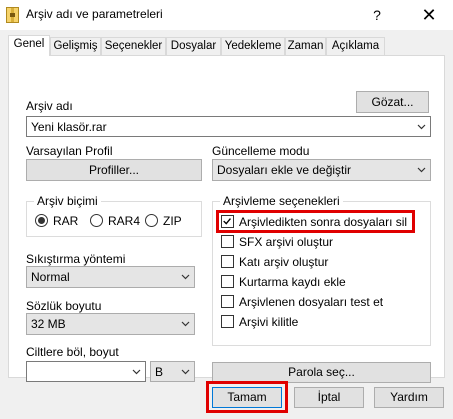 Image resolution: width=453 pixels, height=419 pixels. What do you see at coordinates (355, 46) in the screenshot?
I see `tab-aciklama: Açıklama` at bounding box center [355, 46].